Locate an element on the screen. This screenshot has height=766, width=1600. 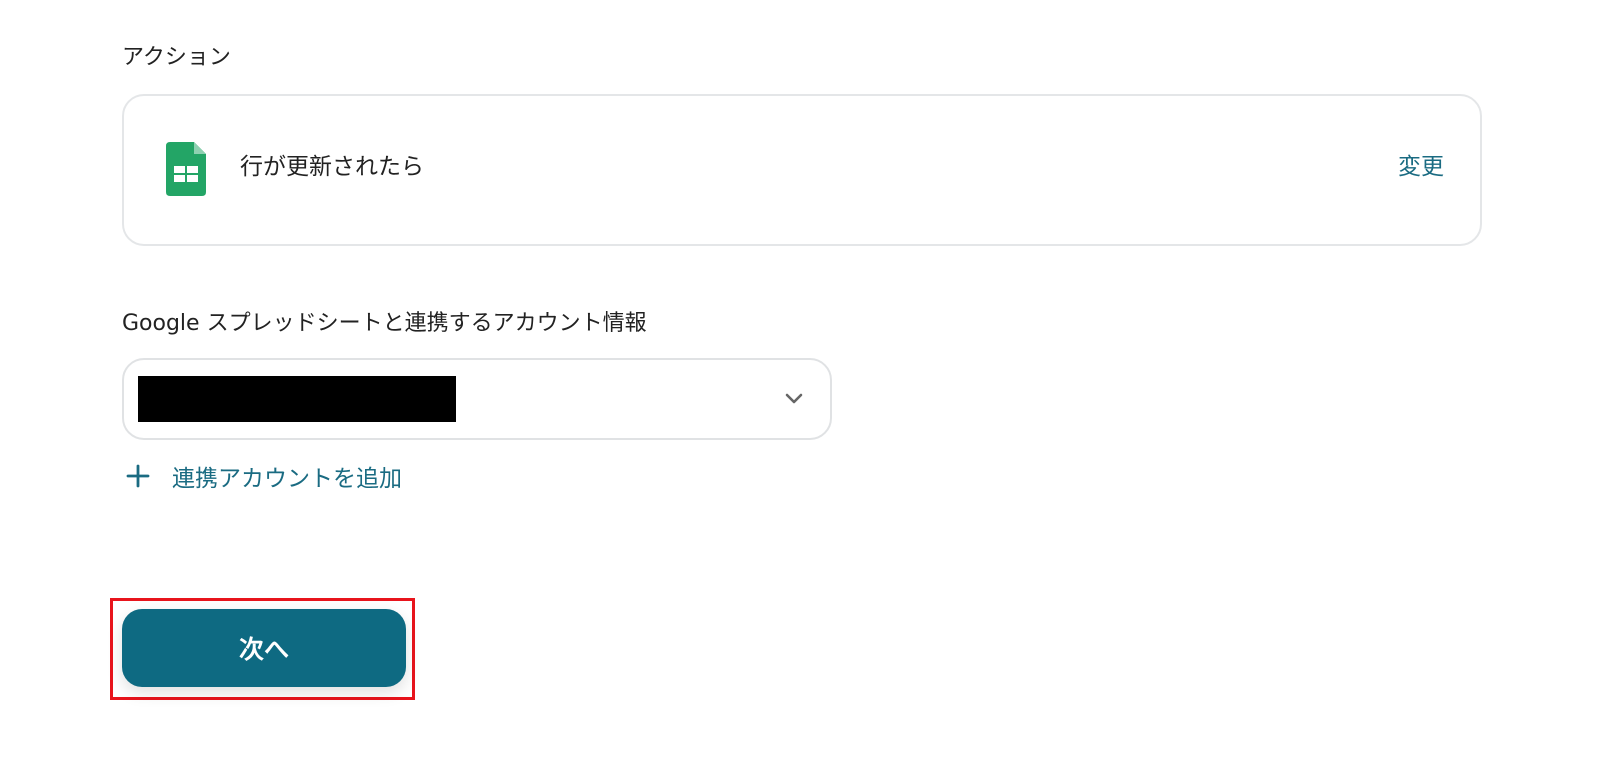
chevron-down-icon is located at coordinates (794, 397).